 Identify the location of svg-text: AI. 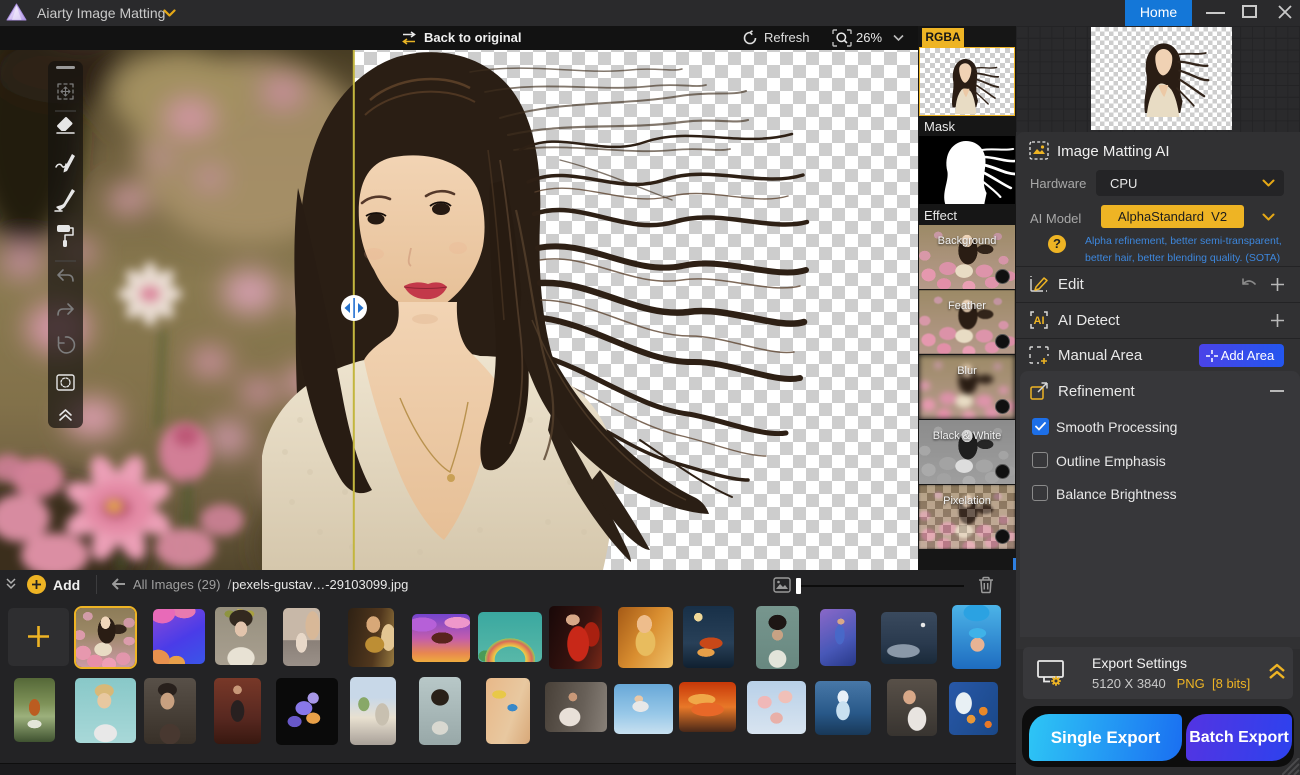
(1039, 321).